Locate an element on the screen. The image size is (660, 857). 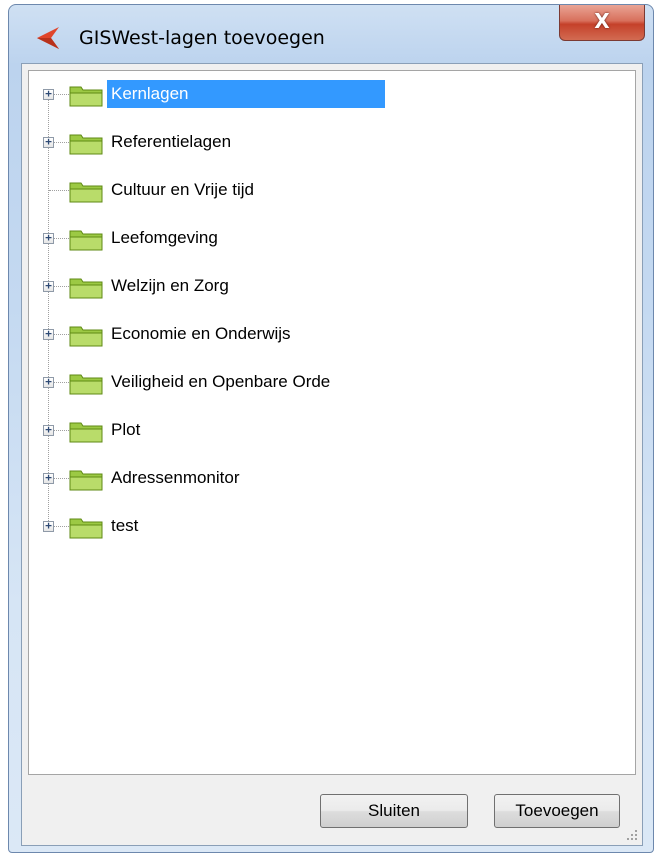
tree-node-label: test is located at coordinates (124, 526).